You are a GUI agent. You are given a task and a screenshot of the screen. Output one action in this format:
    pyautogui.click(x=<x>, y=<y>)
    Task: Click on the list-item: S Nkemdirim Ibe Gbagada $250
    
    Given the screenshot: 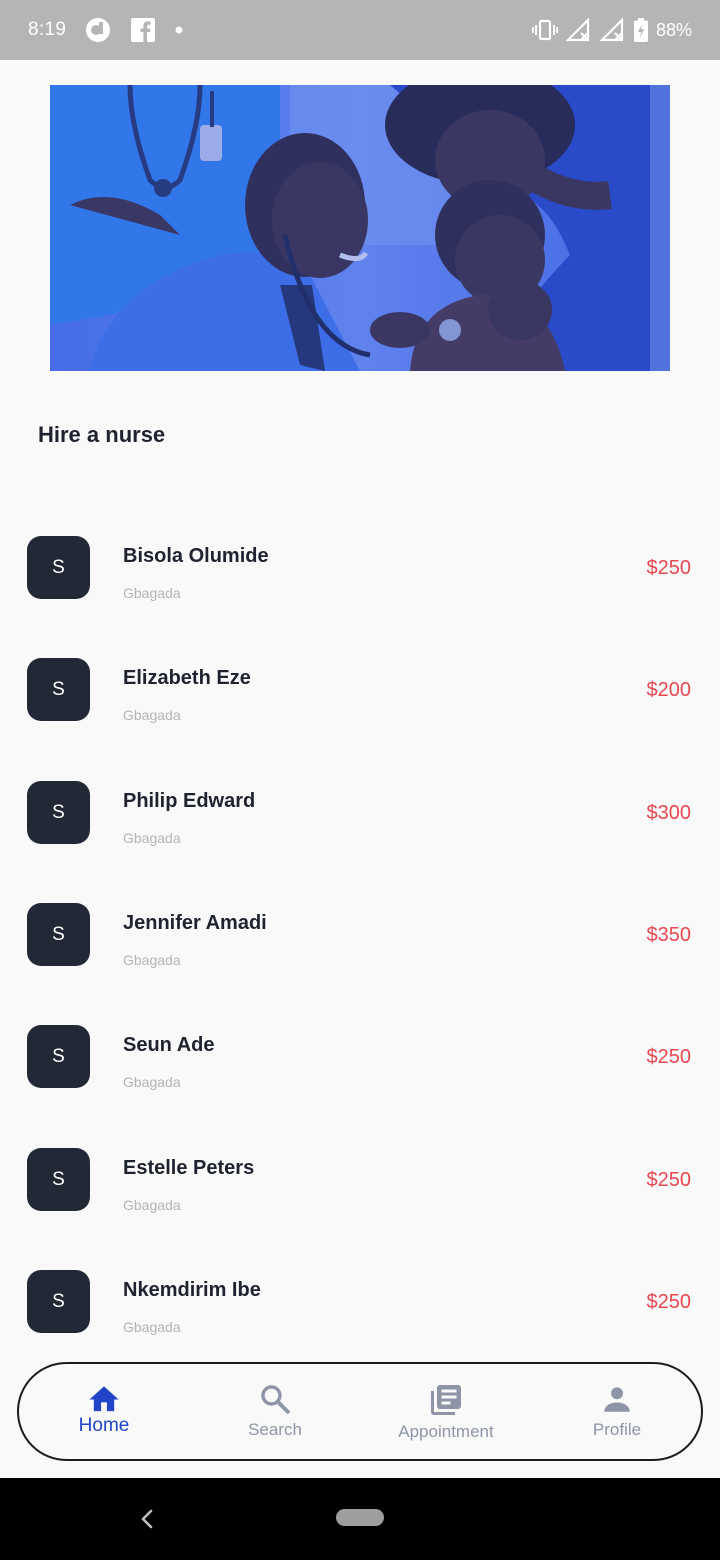 What is the action you would take?
    pyautogui.click(x=360, y=1315)
    